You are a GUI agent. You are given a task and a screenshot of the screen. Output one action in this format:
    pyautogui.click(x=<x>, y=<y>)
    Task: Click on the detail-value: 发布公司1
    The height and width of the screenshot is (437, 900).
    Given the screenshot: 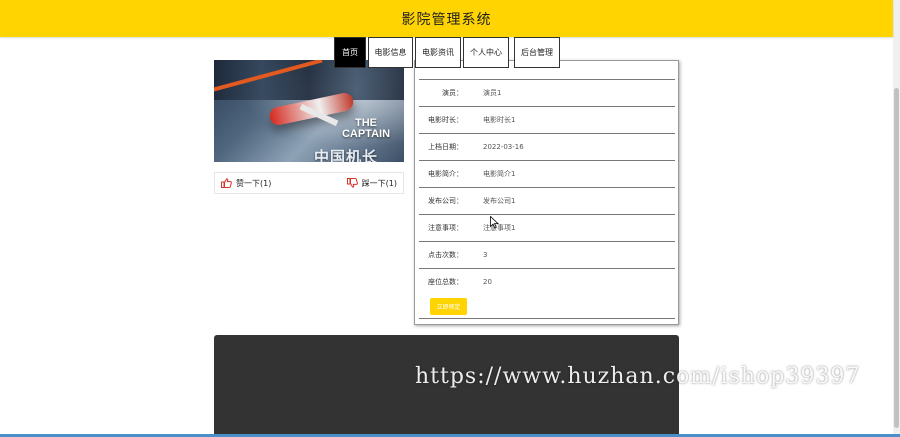 What is the action you would take?
    pyautogui.click(x=499, y=201)
    